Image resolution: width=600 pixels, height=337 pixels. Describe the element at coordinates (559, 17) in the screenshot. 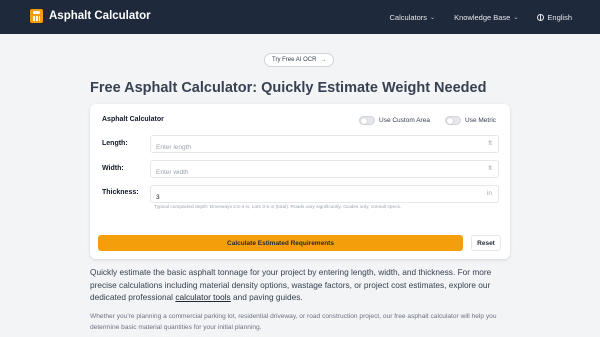

I see `language-label: English` at that location.